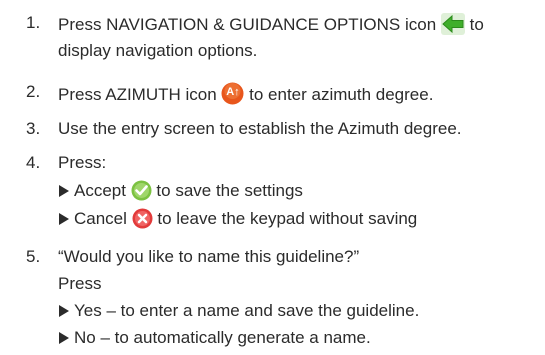 The height and width of the screenshot is (355, 545). Describe the element at coordinates (227, 190) in the screenshot. I see `accept-description: to save the settings` at that location.